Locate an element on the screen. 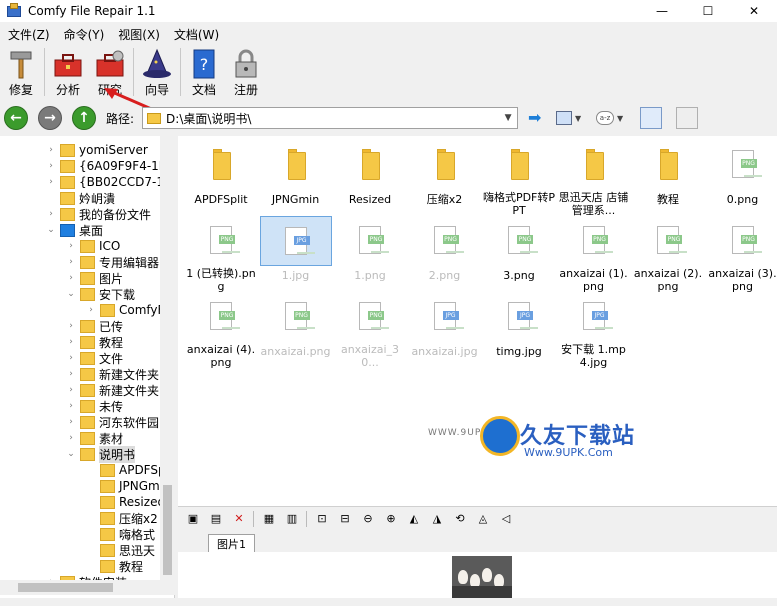 The height and width of the screenshot is (606, 777). tree-item: 教程 is located at coordinates (114, 566).